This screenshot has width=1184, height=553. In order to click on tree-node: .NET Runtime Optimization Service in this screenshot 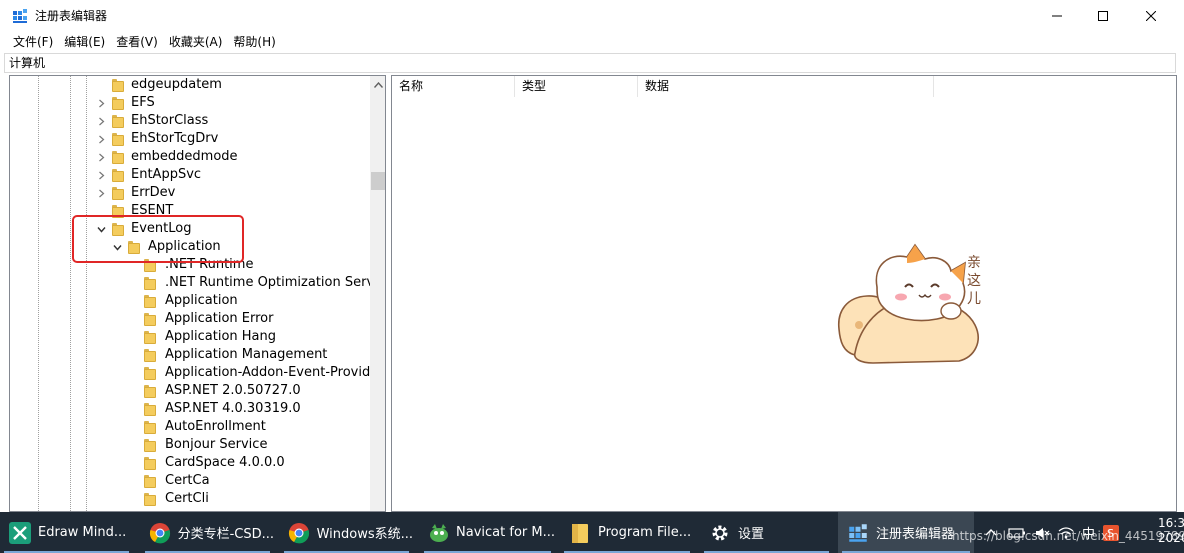, I will do `click(190, 283)`.